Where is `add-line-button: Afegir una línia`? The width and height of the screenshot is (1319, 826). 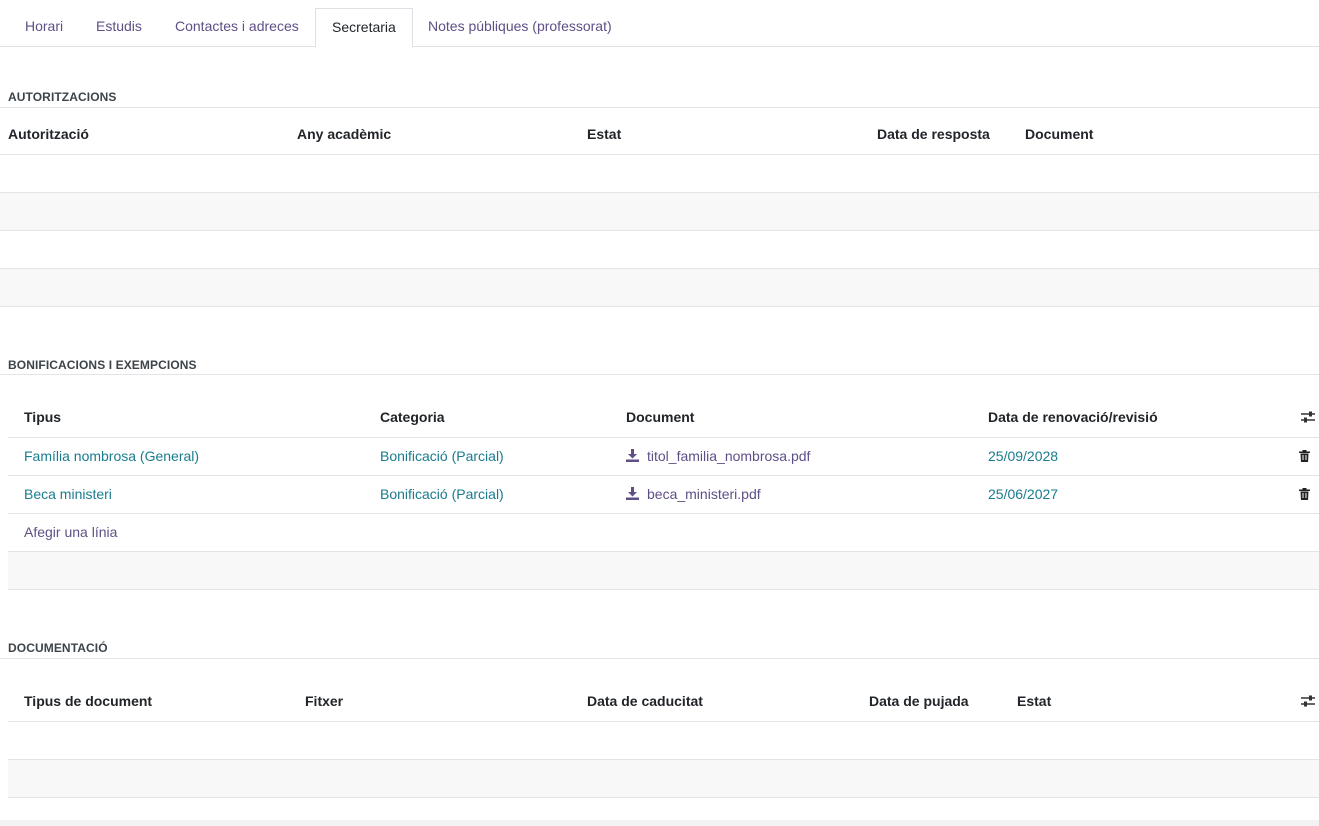 add-line-button: Afegir una línia is located at coordinates (70, 532).